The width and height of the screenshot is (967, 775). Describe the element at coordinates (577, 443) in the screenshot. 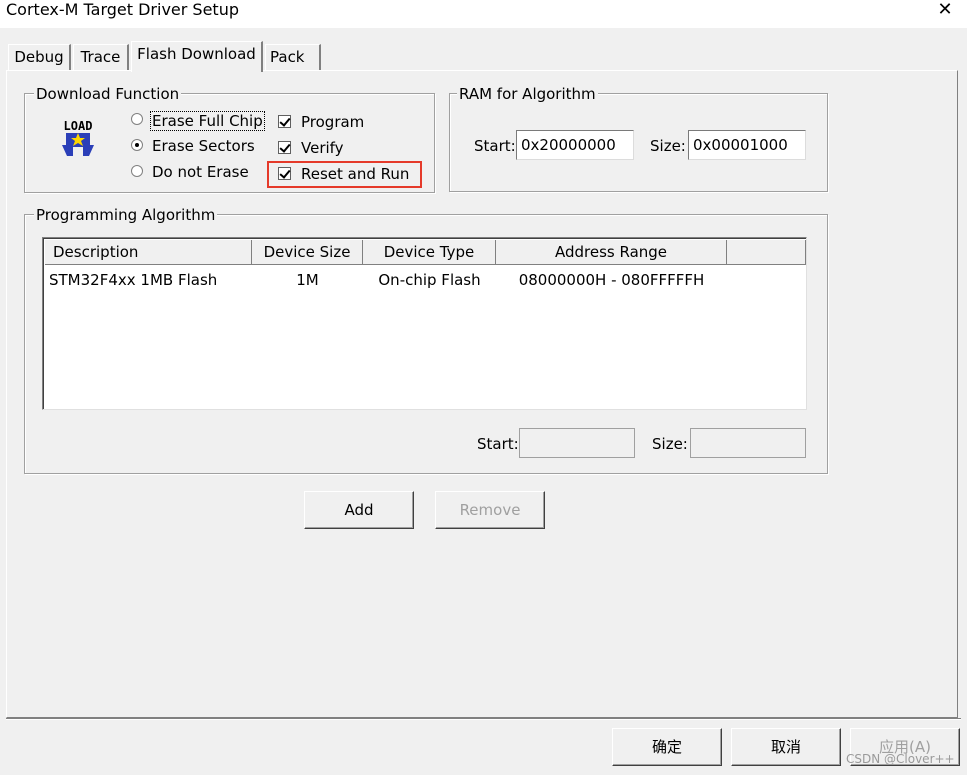

I see `algo-start-input` at that location.